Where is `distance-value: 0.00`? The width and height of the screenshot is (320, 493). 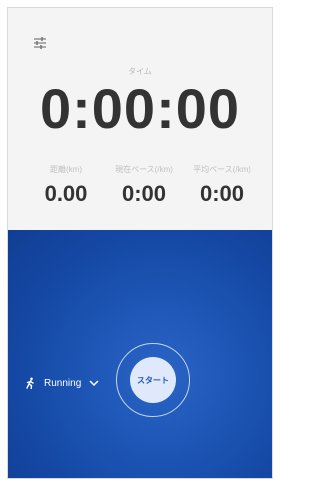 distance-value: 0.00 is located at coordinates (66, 193).